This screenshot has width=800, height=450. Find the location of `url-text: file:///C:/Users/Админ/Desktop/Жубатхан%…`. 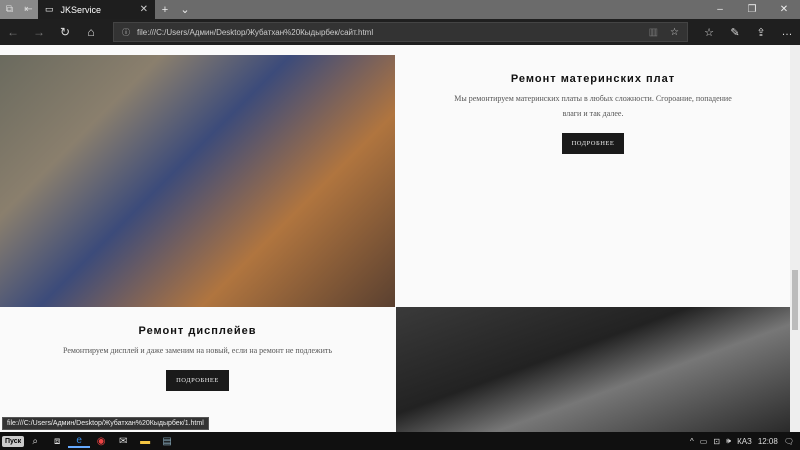

url-text: file:///C:/Users/Админ/Desktop/Жубатхан%… is located at coordinates (255, 32).